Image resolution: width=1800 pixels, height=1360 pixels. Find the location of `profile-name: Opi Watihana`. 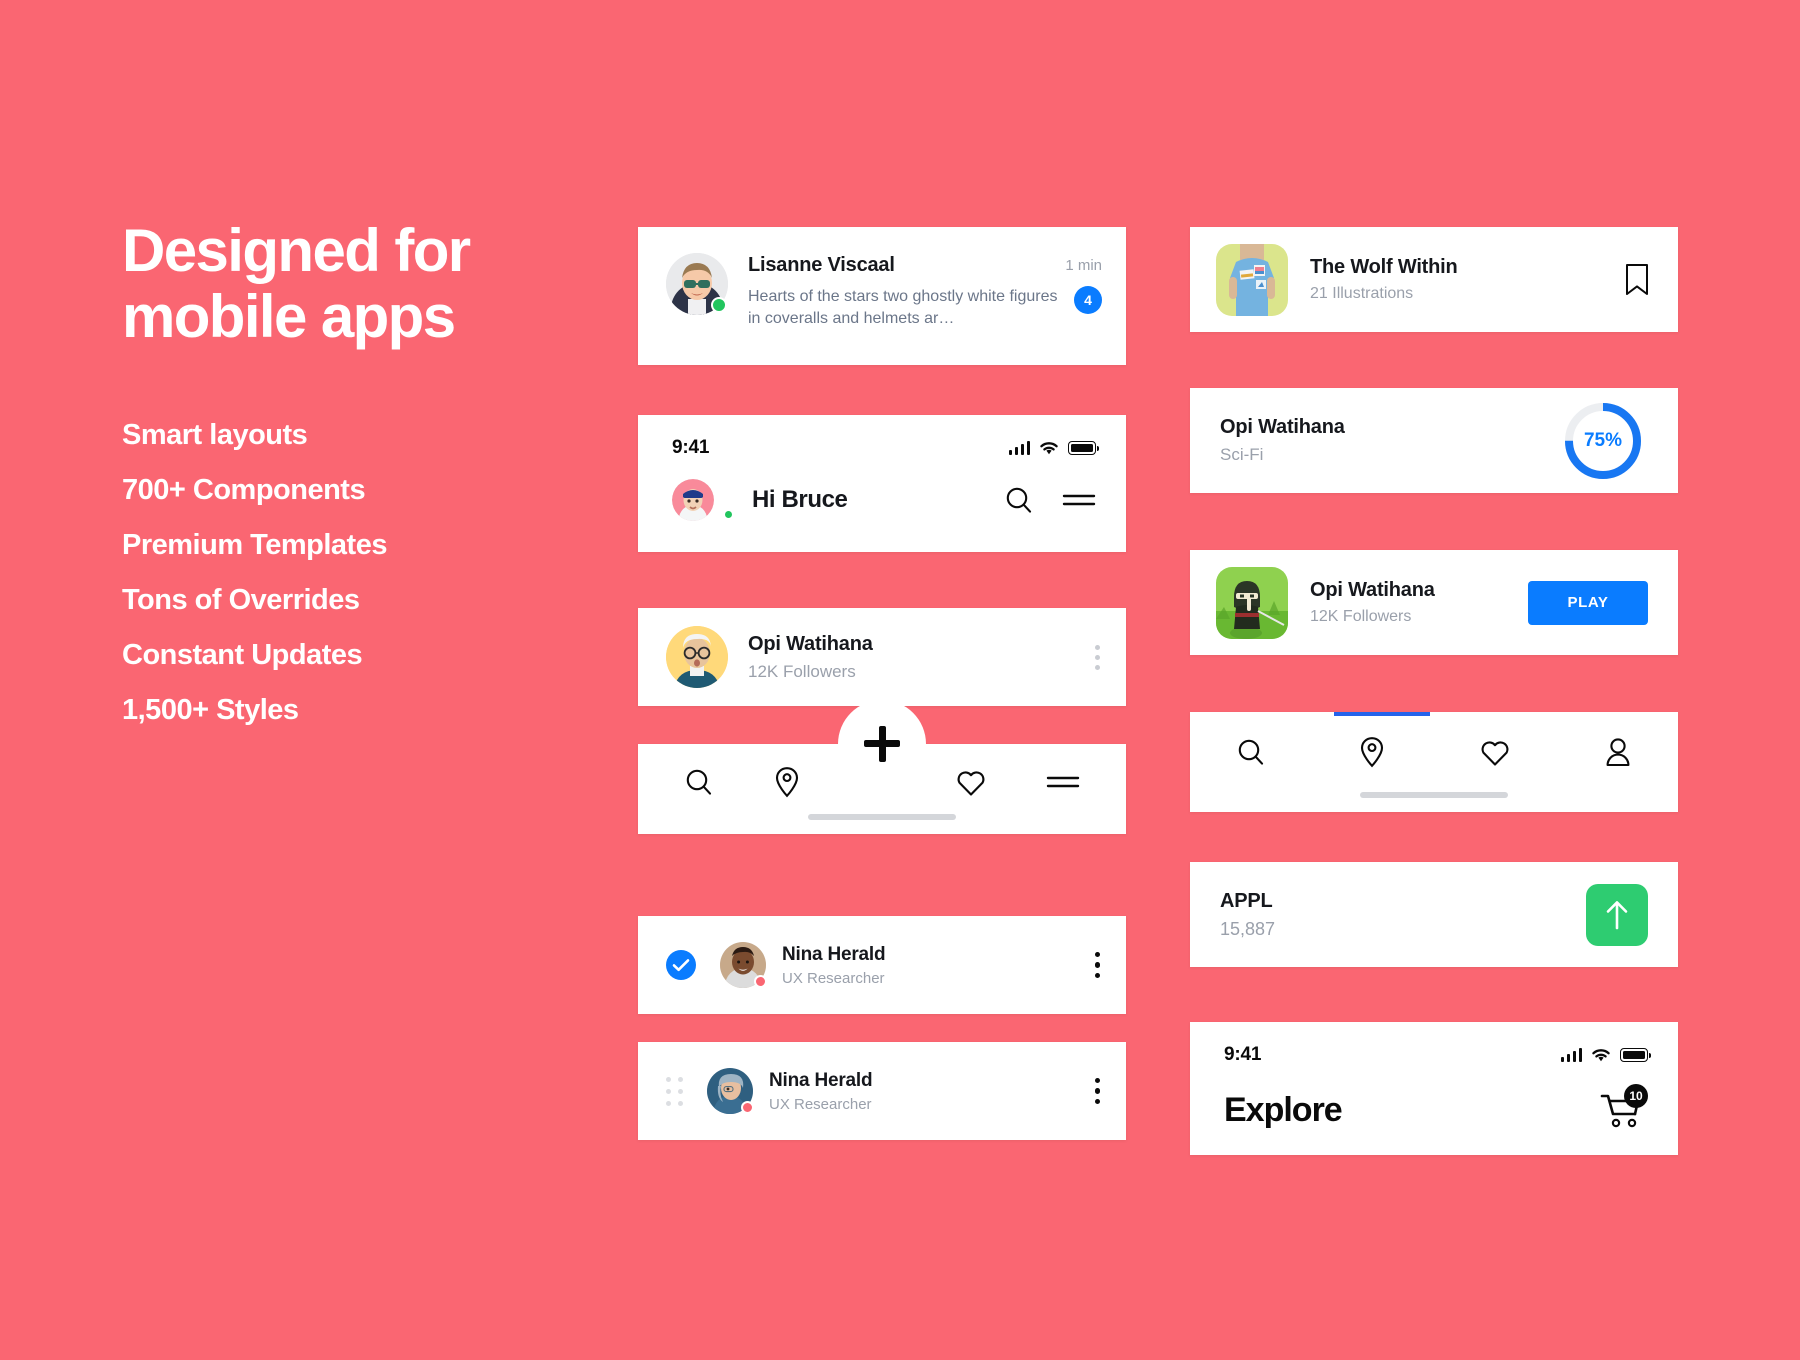

profile-name: Opi Watihana is located at coordinates (810, 643).